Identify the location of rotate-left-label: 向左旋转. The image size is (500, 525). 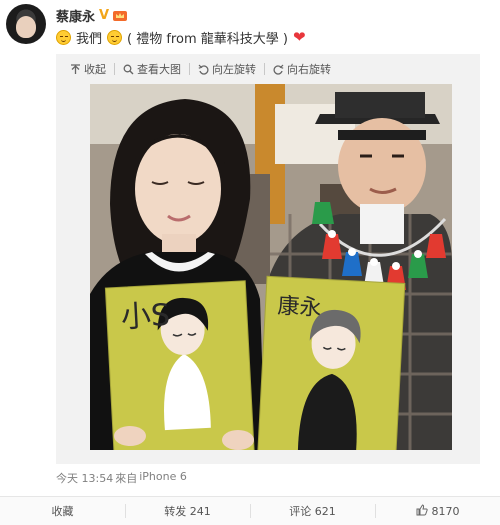
(234, 69).